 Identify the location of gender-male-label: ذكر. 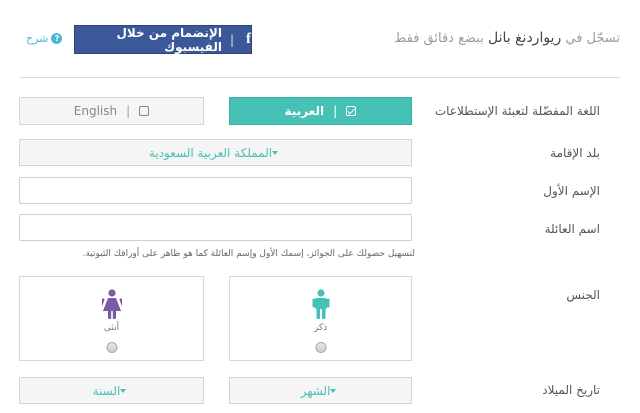
(320, 328).